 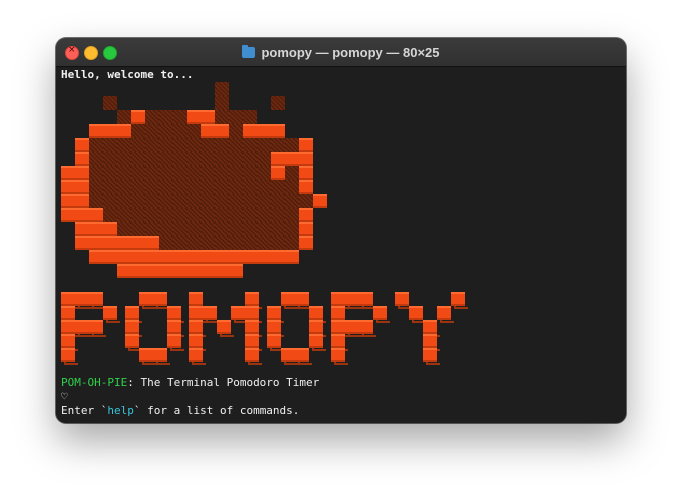 What do you see at coordinates (216, 410) in the screenshot?
I see `help-suffix: ` for a list of commands.` at bounding box center [216, 410].